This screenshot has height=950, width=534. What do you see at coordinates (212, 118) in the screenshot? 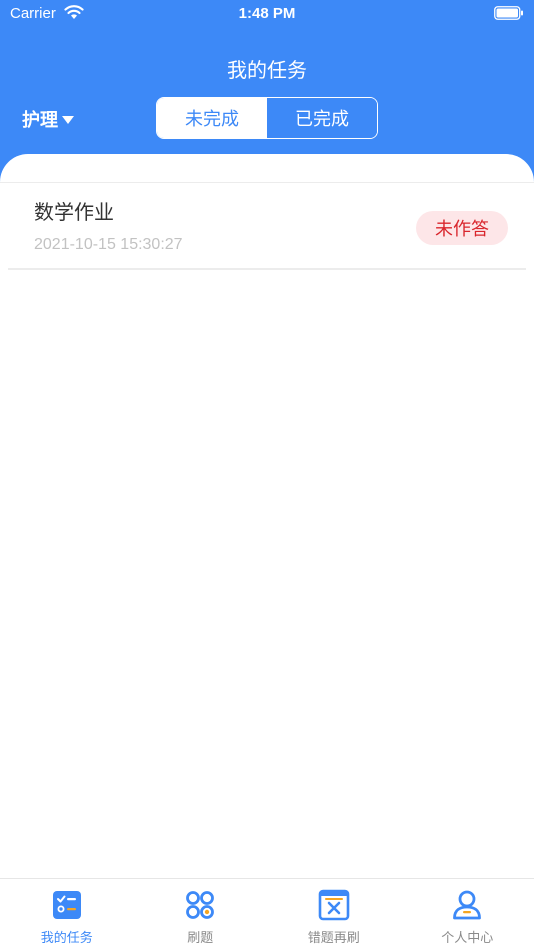
I see `segment-incomplete: 未完成` at bounding box center [212, 118].